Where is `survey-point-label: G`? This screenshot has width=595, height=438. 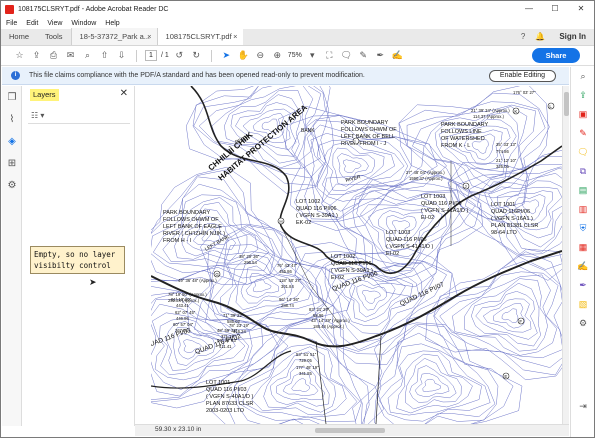 survey-point-label: G is located at coordinates (217, 274).